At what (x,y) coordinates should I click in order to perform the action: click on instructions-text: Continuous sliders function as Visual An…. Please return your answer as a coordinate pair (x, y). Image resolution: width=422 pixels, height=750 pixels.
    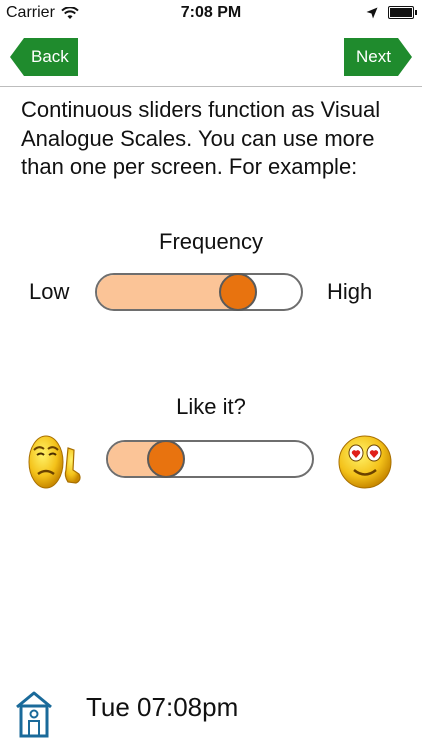
    Looking at the image, I should click on (201, 138).